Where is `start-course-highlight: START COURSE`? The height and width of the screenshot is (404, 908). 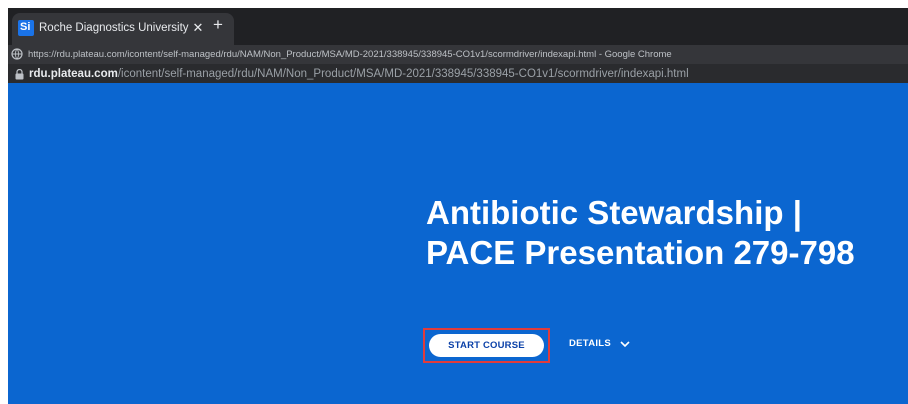
start-course-highlight: START COURSE is located at coordinates (486, 345).